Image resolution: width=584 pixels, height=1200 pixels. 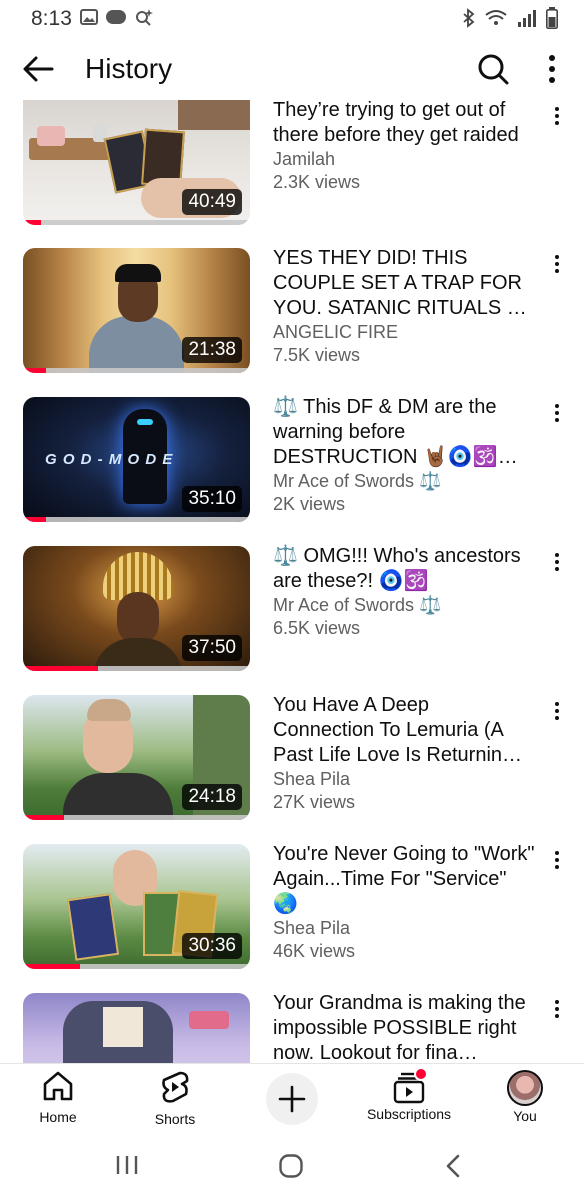 I want to click on nav-home-label: Home, so click(x=58, y=1117).